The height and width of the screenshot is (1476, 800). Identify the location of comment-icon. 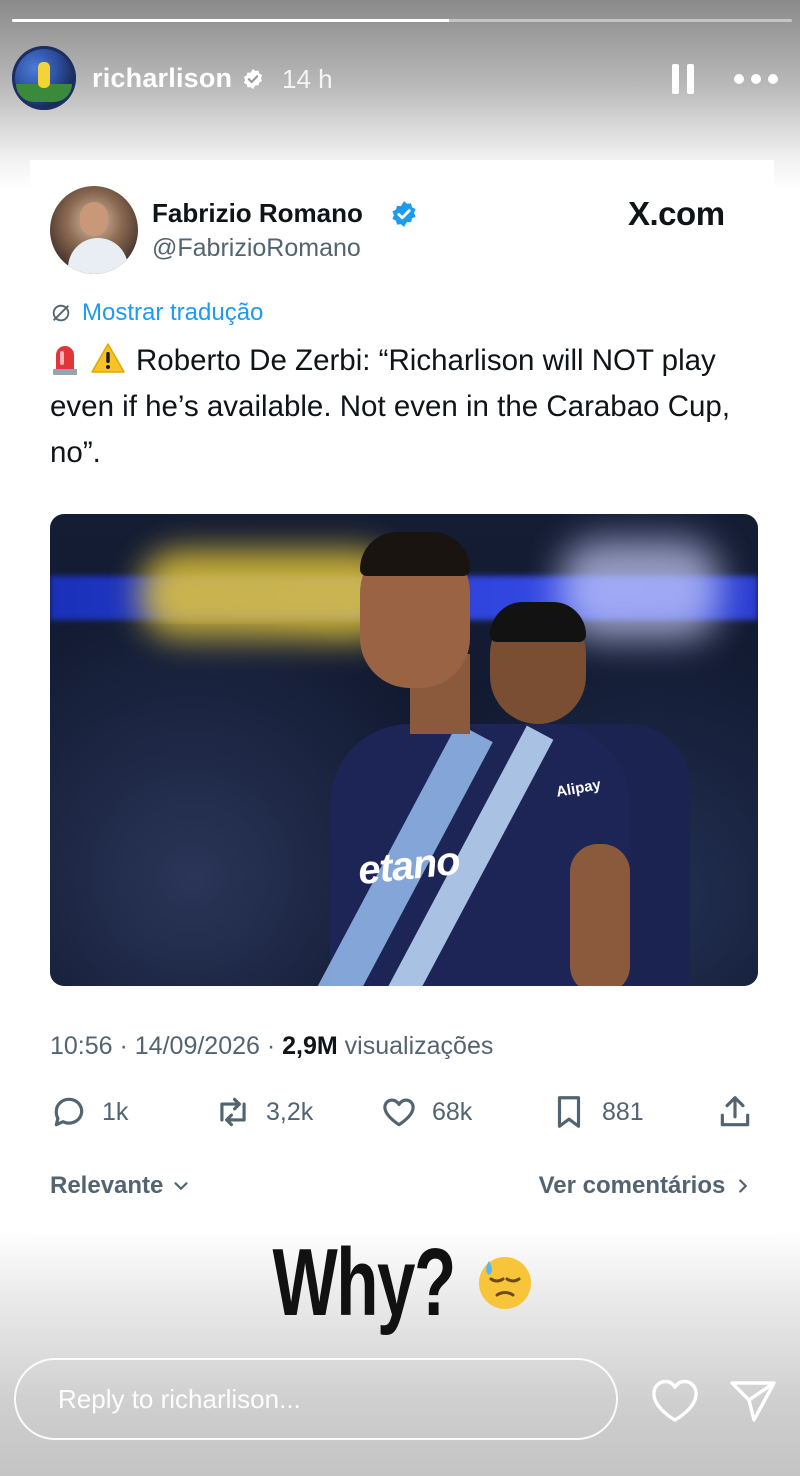
(69, 1112).